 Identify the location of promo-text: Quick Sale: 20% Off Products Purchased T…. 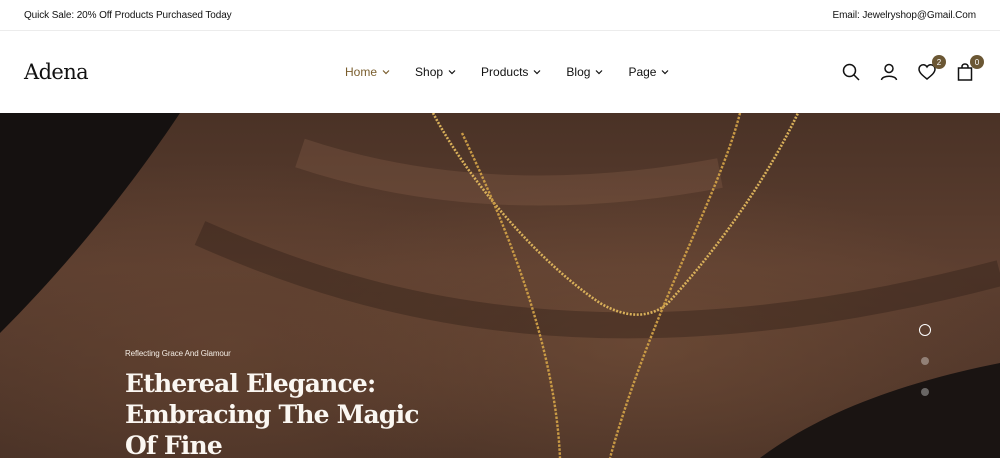
(128, 15).